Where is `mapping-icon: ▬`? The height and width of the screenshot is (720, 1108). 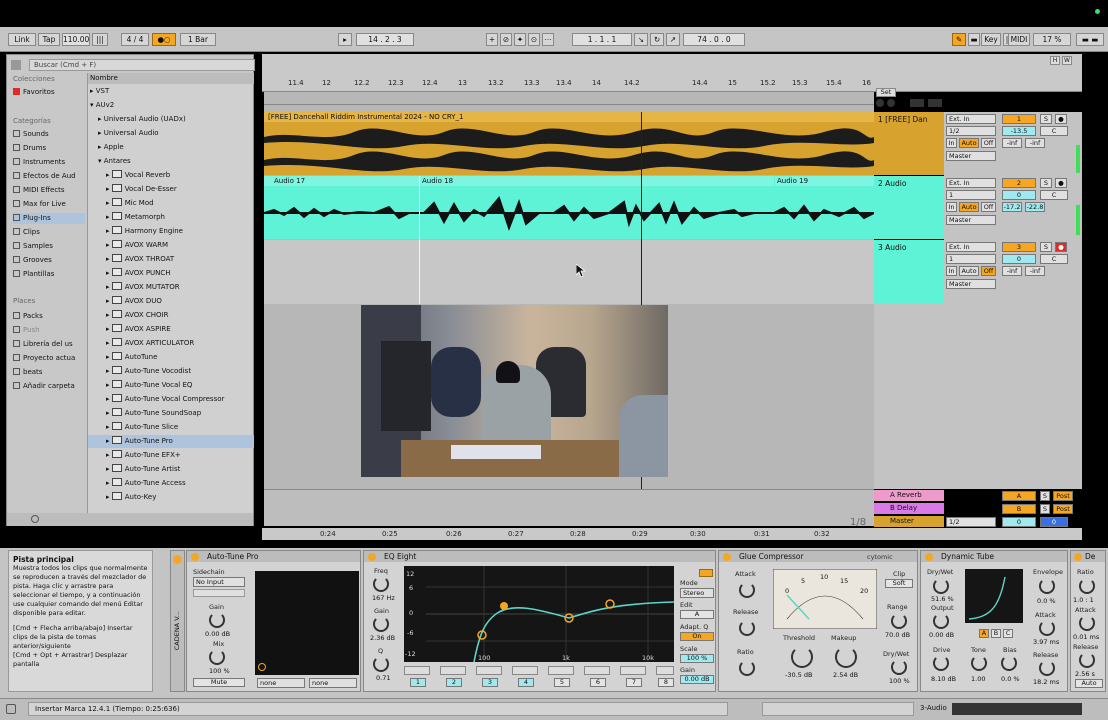 mapping-icon: ▬ is located at coordinates (974, 39).